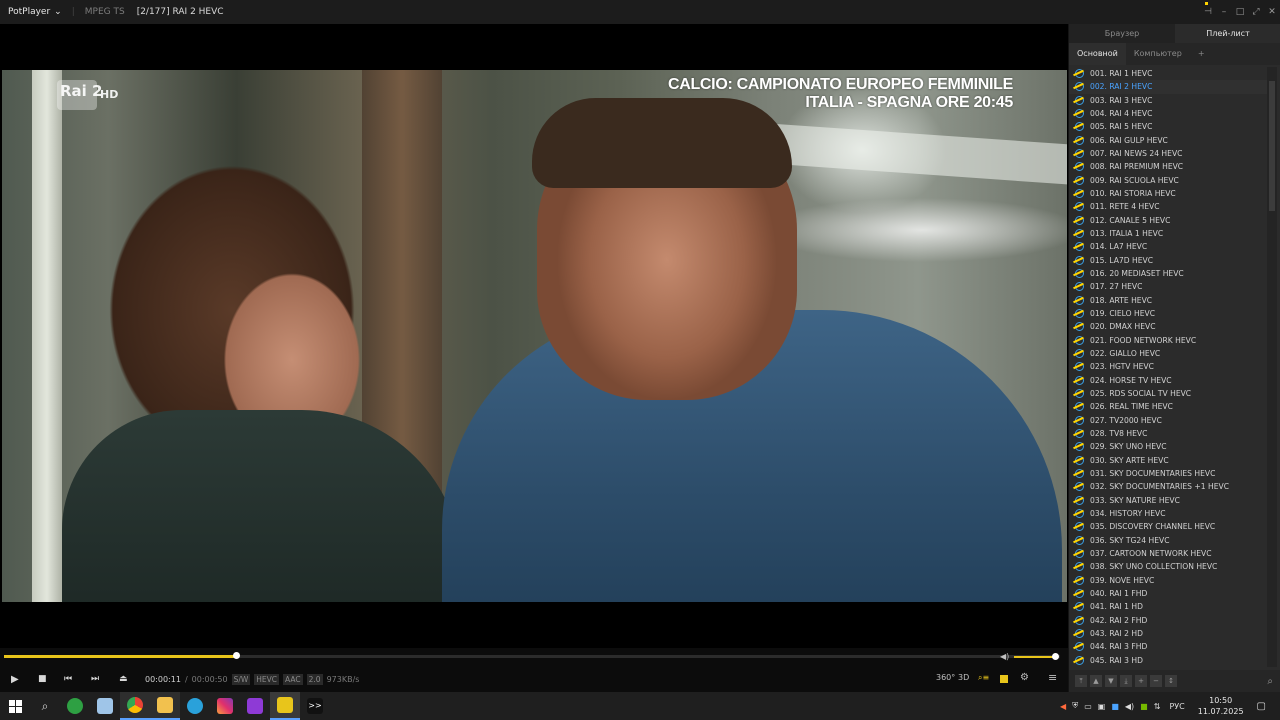 This screenshot has height=720, width=1280. I want to click on scrollbar-thumb, so click(1272, 146).